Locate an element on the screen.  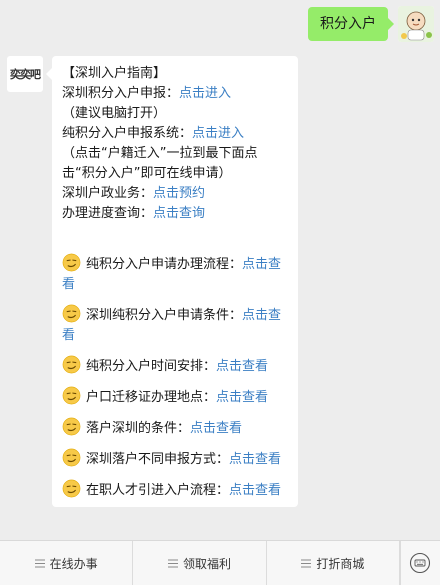
guide-line: 深圳户政业务：点击预约 is located at coordinates (176, 194).